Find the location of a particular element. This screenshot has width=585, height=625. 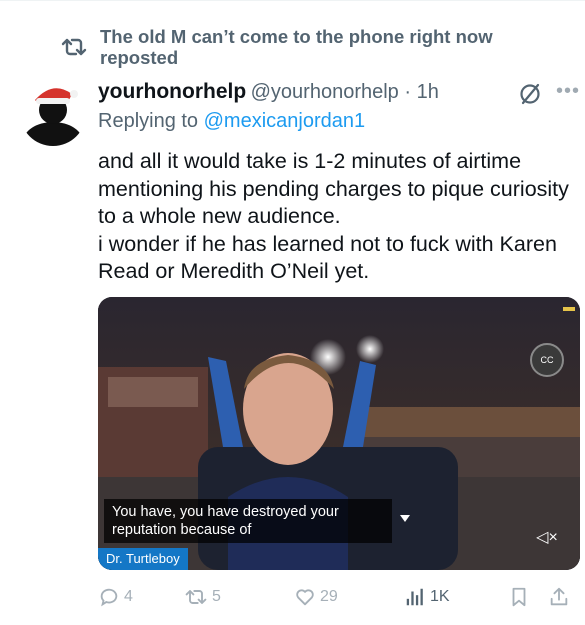

bookmark-button is located at coordinates (519, 597).